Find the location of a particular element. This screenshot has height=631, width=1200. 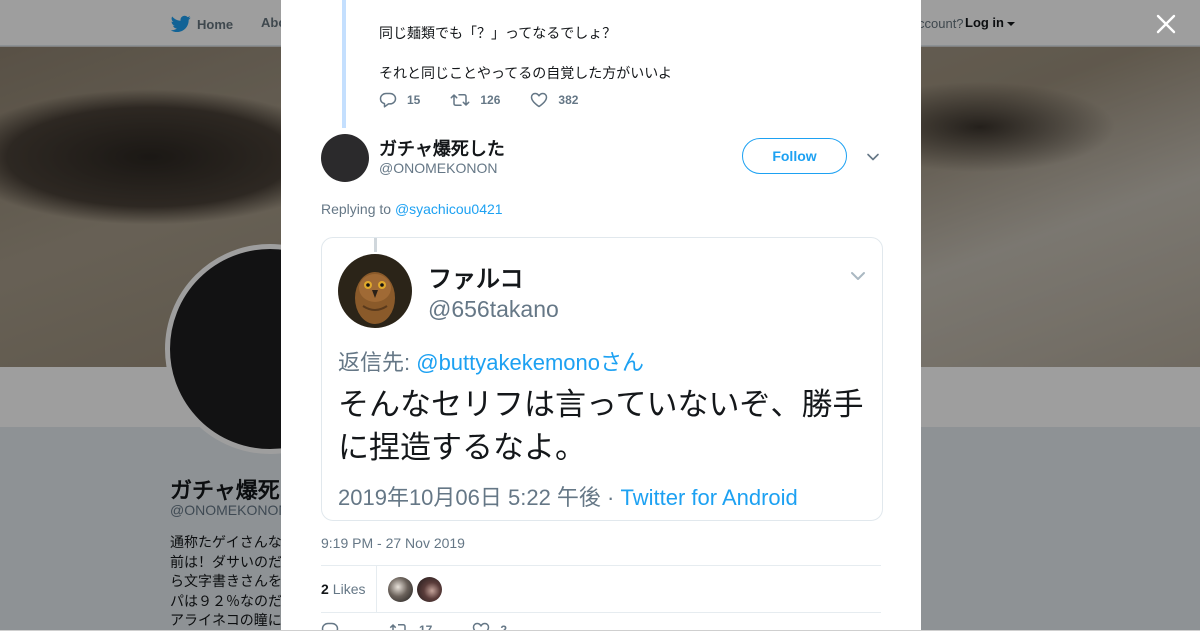

likes-stat: 2 Likes is located at coordinates (343, 589).